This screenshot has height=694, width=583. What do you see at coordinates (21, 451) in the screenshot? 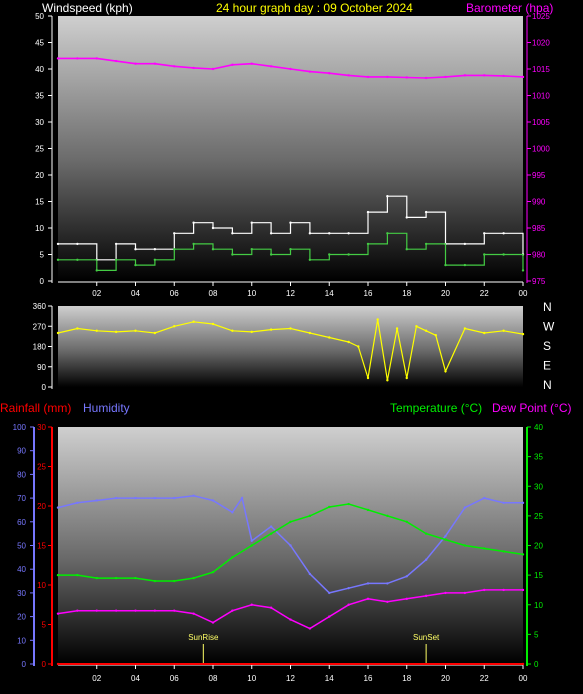
I see `humidity-tick-label: 90` at bounding box center [21, 451].